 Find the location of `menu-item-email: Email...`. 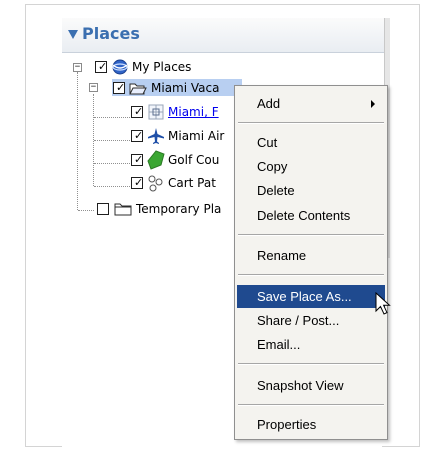

menu-item-email: Email... is located at coordinates (311, 344).